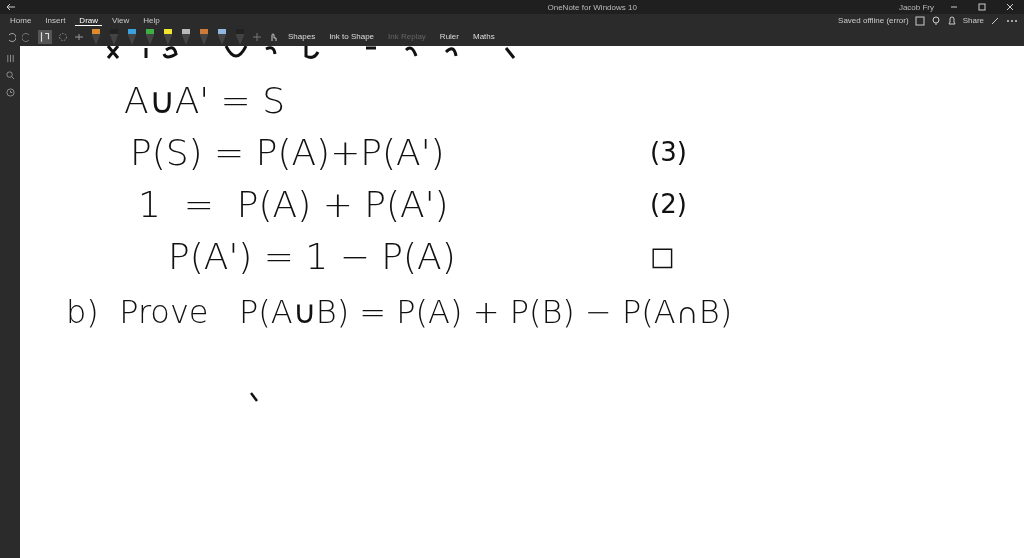 This screenshot has width=1024, height=558. I want to click on ribbon-button: Maths, so click(484, 36).